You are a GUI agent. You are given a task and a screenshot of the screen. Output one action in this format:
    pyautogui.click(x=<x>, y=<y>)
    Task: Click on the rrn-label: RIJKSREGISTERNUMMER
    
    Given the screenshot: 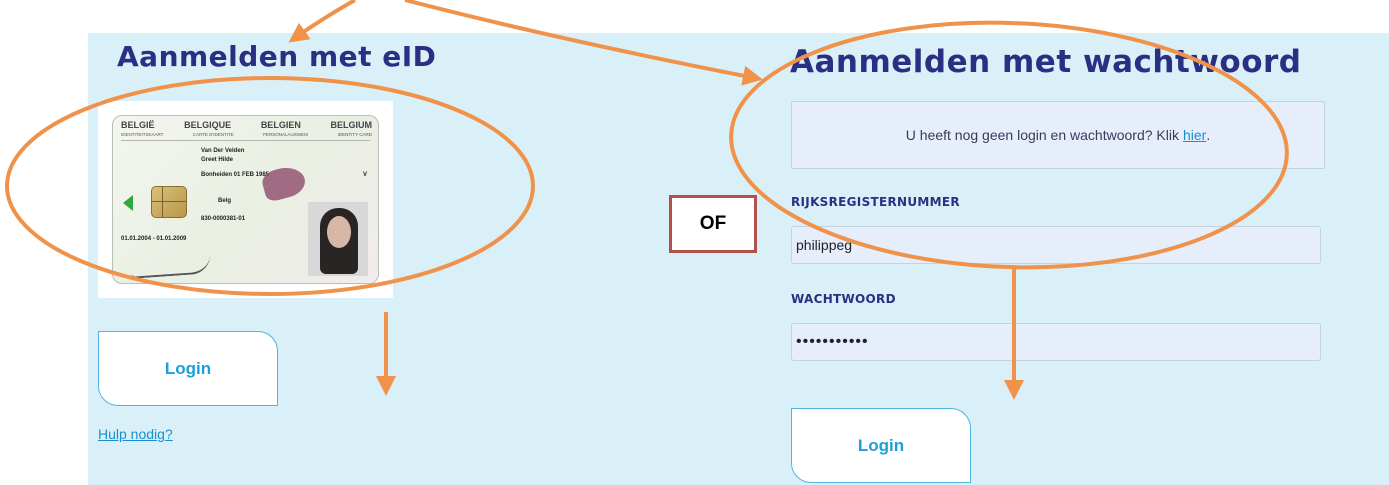 What is the action you would take?
    pyautogui.click(x=875, y=202)
    